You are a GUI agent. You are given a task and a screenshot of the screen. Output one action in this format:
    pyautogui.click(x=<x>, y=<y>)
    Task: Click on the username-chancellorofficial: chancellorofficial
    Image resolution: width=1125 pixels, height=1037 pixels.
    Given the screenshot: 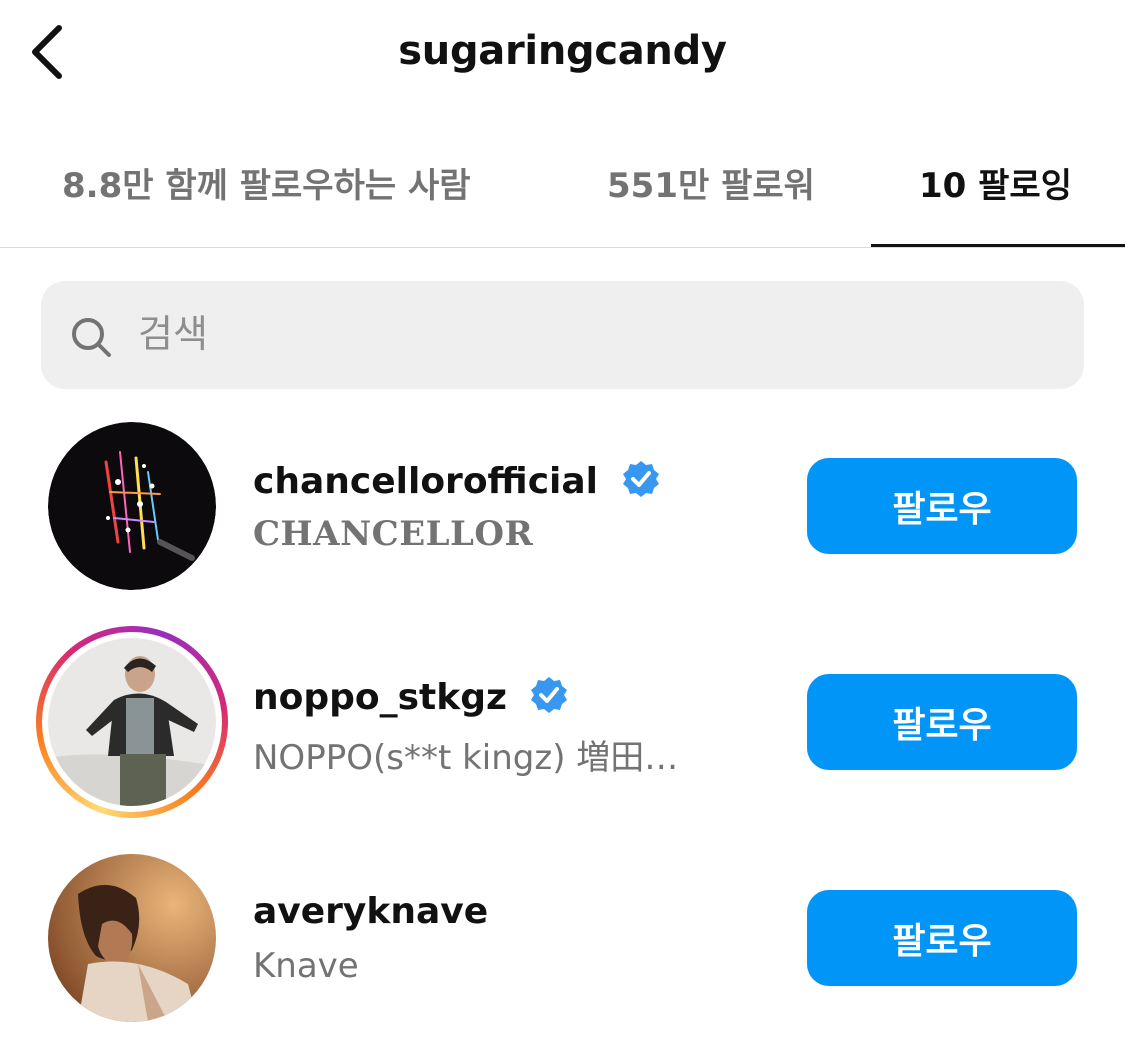 What is the action you would take?
    pyautogui.click(x=457, y=480)
    